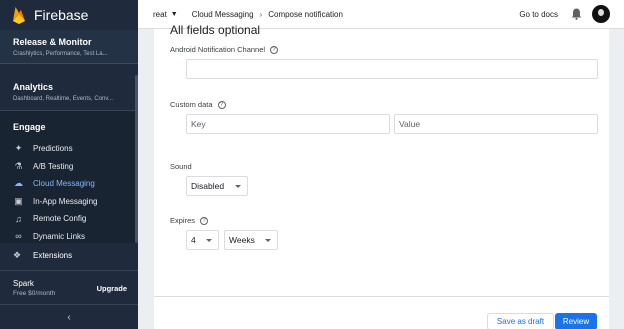  What do you see at coordinates (53, 255) in the screenshot?
I see `sidebar-item-label: Extensions` at bounding box center [53, 255].